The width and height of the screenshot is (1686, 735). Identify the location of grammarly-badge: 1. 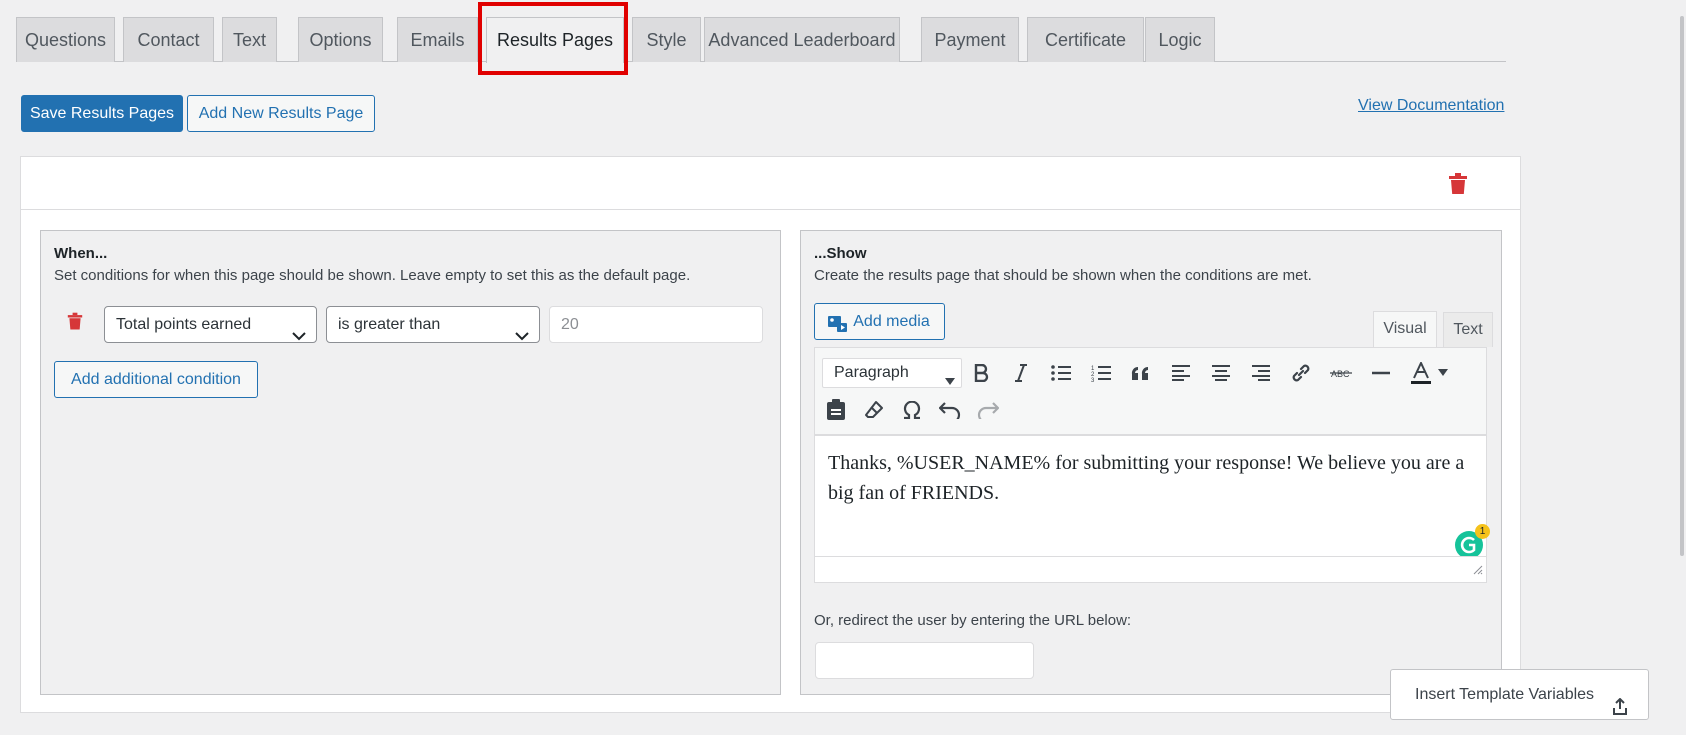
(1482, 531).